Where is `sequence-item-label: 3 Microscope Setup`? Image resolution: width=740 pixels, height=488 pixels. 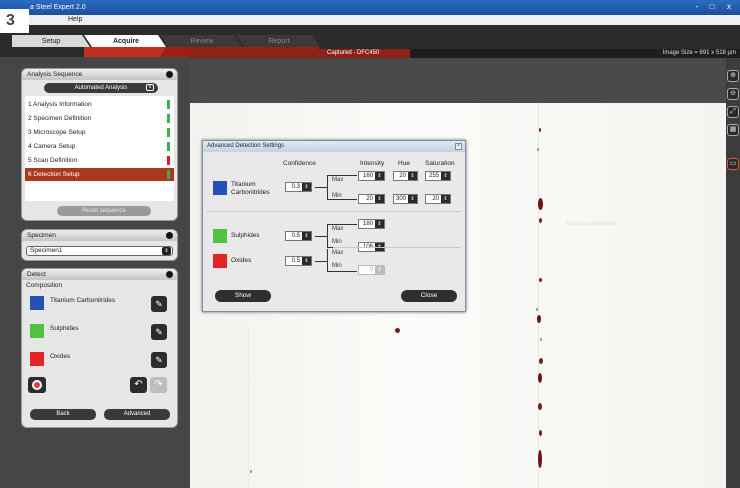 sequence-item-label: 3 Microscope Setup is located at coordinates (57, 132).